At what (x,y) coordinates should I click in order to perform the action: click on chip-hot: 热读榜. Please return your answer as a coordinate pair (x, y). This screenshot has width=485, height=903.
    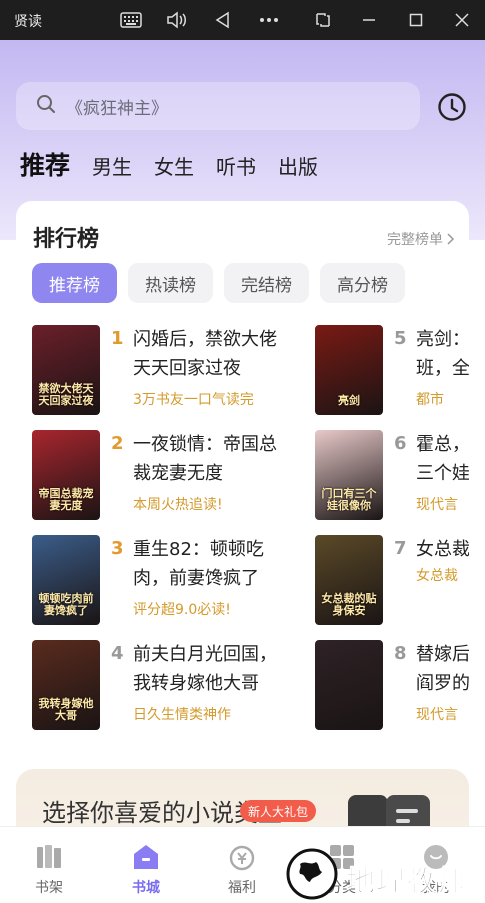
    Looking at the image, I should click on (170, 283).